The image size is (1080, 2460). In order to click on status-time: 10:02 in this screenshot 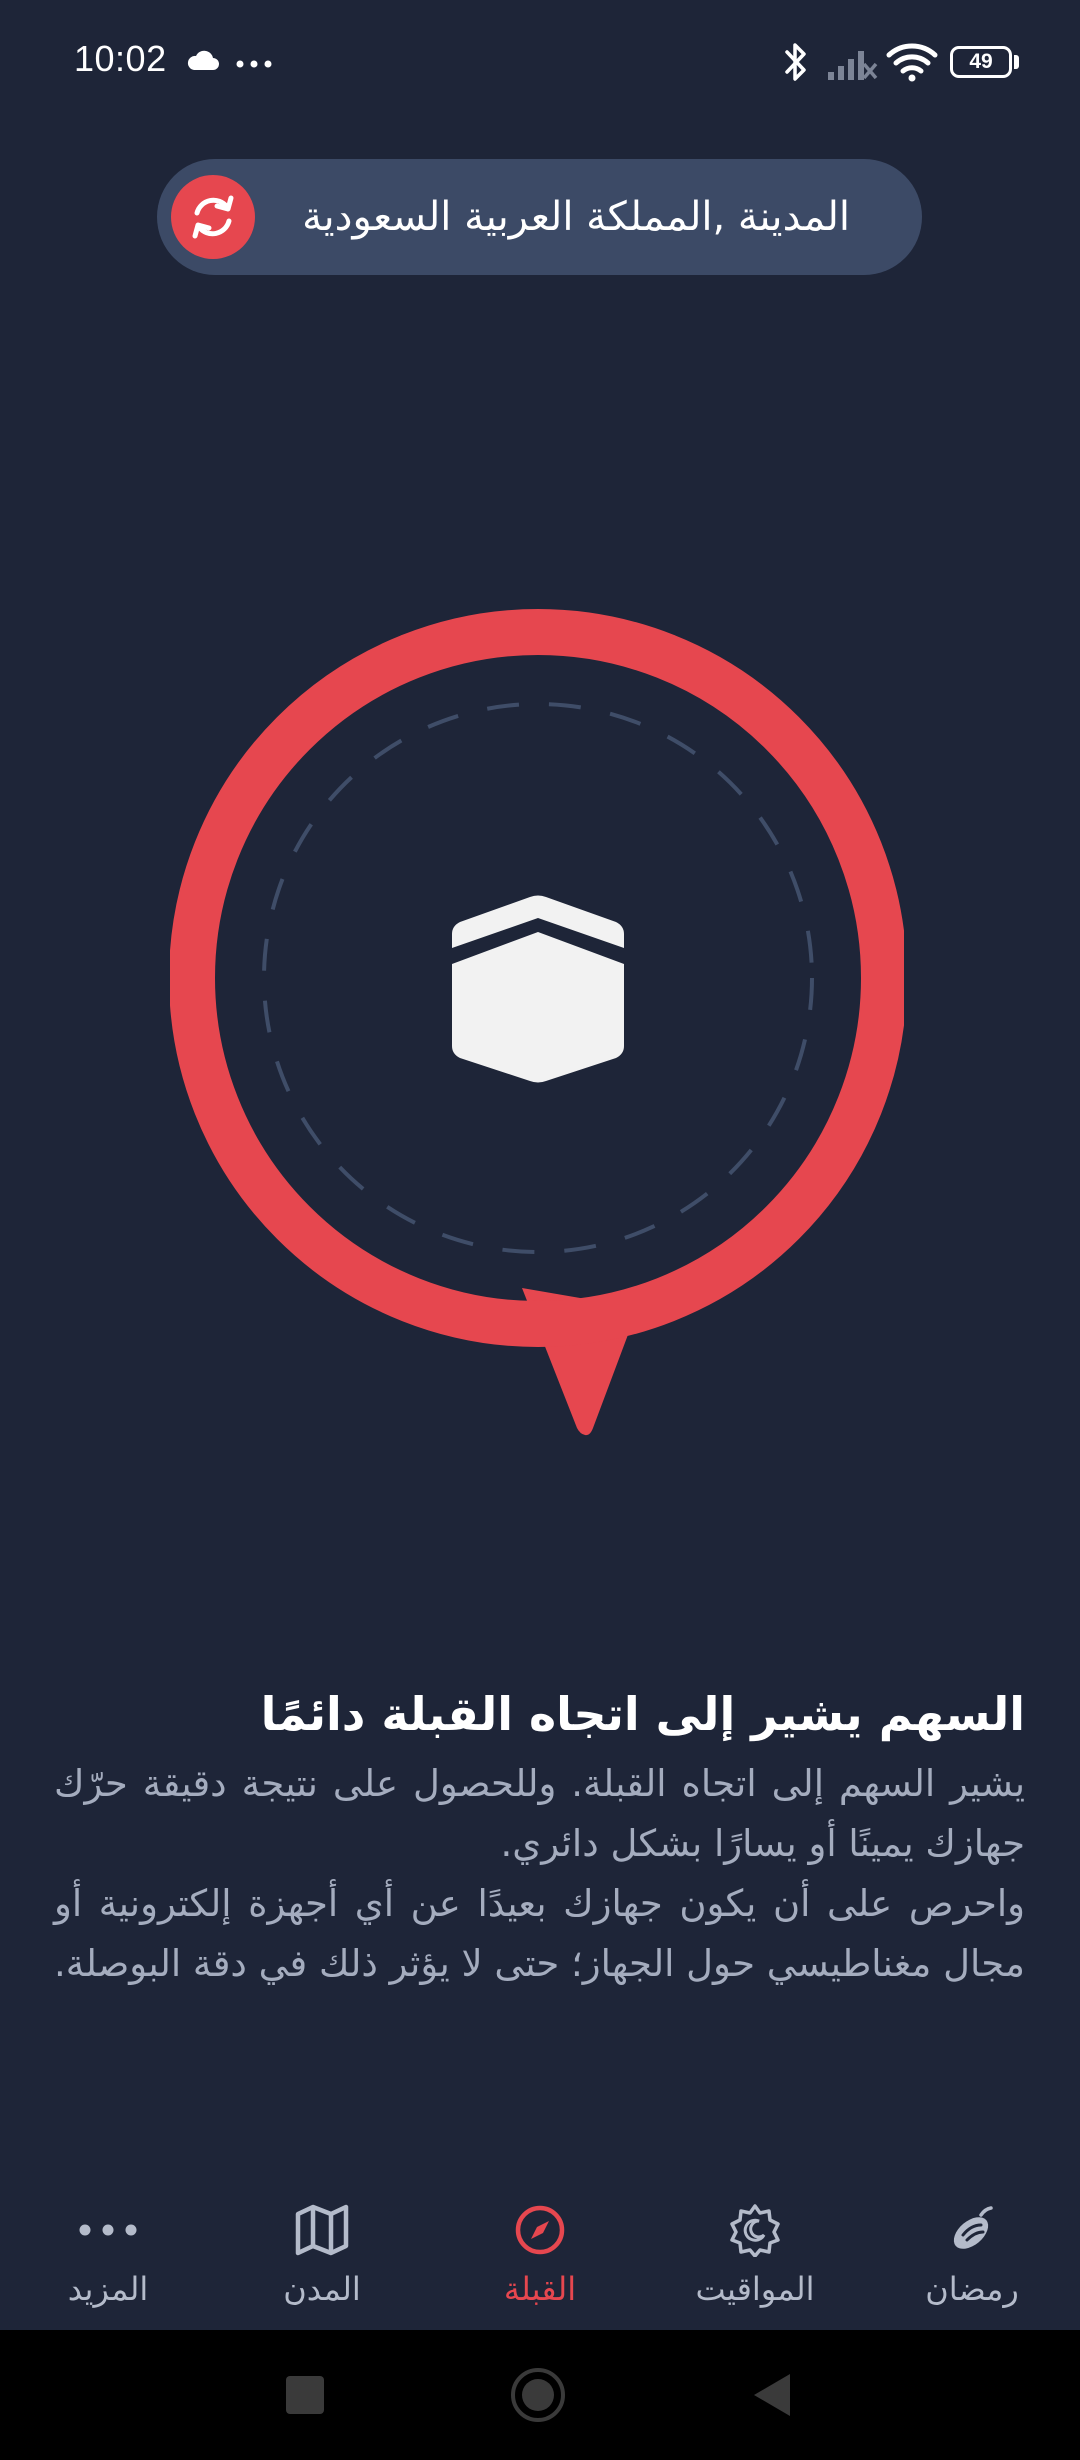, I will do `click(120, 58)`.